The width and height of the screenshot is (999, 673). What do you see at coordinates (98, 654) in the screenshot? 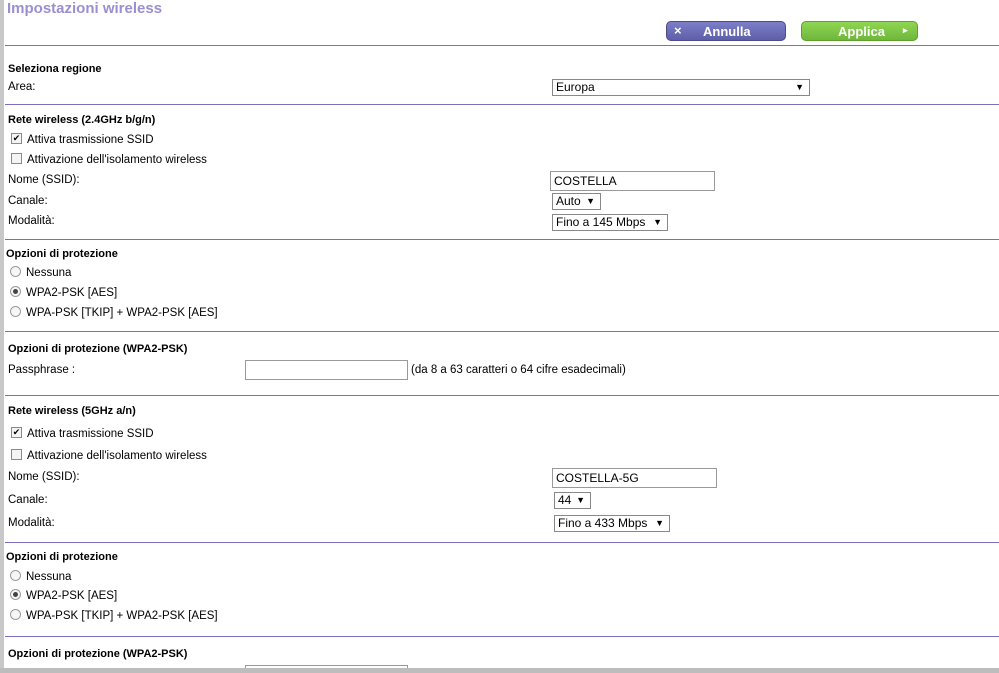
I see `wpa5-header: Opzioni di protezione (WPA2-PSK)` at bounding box center [98, 654].